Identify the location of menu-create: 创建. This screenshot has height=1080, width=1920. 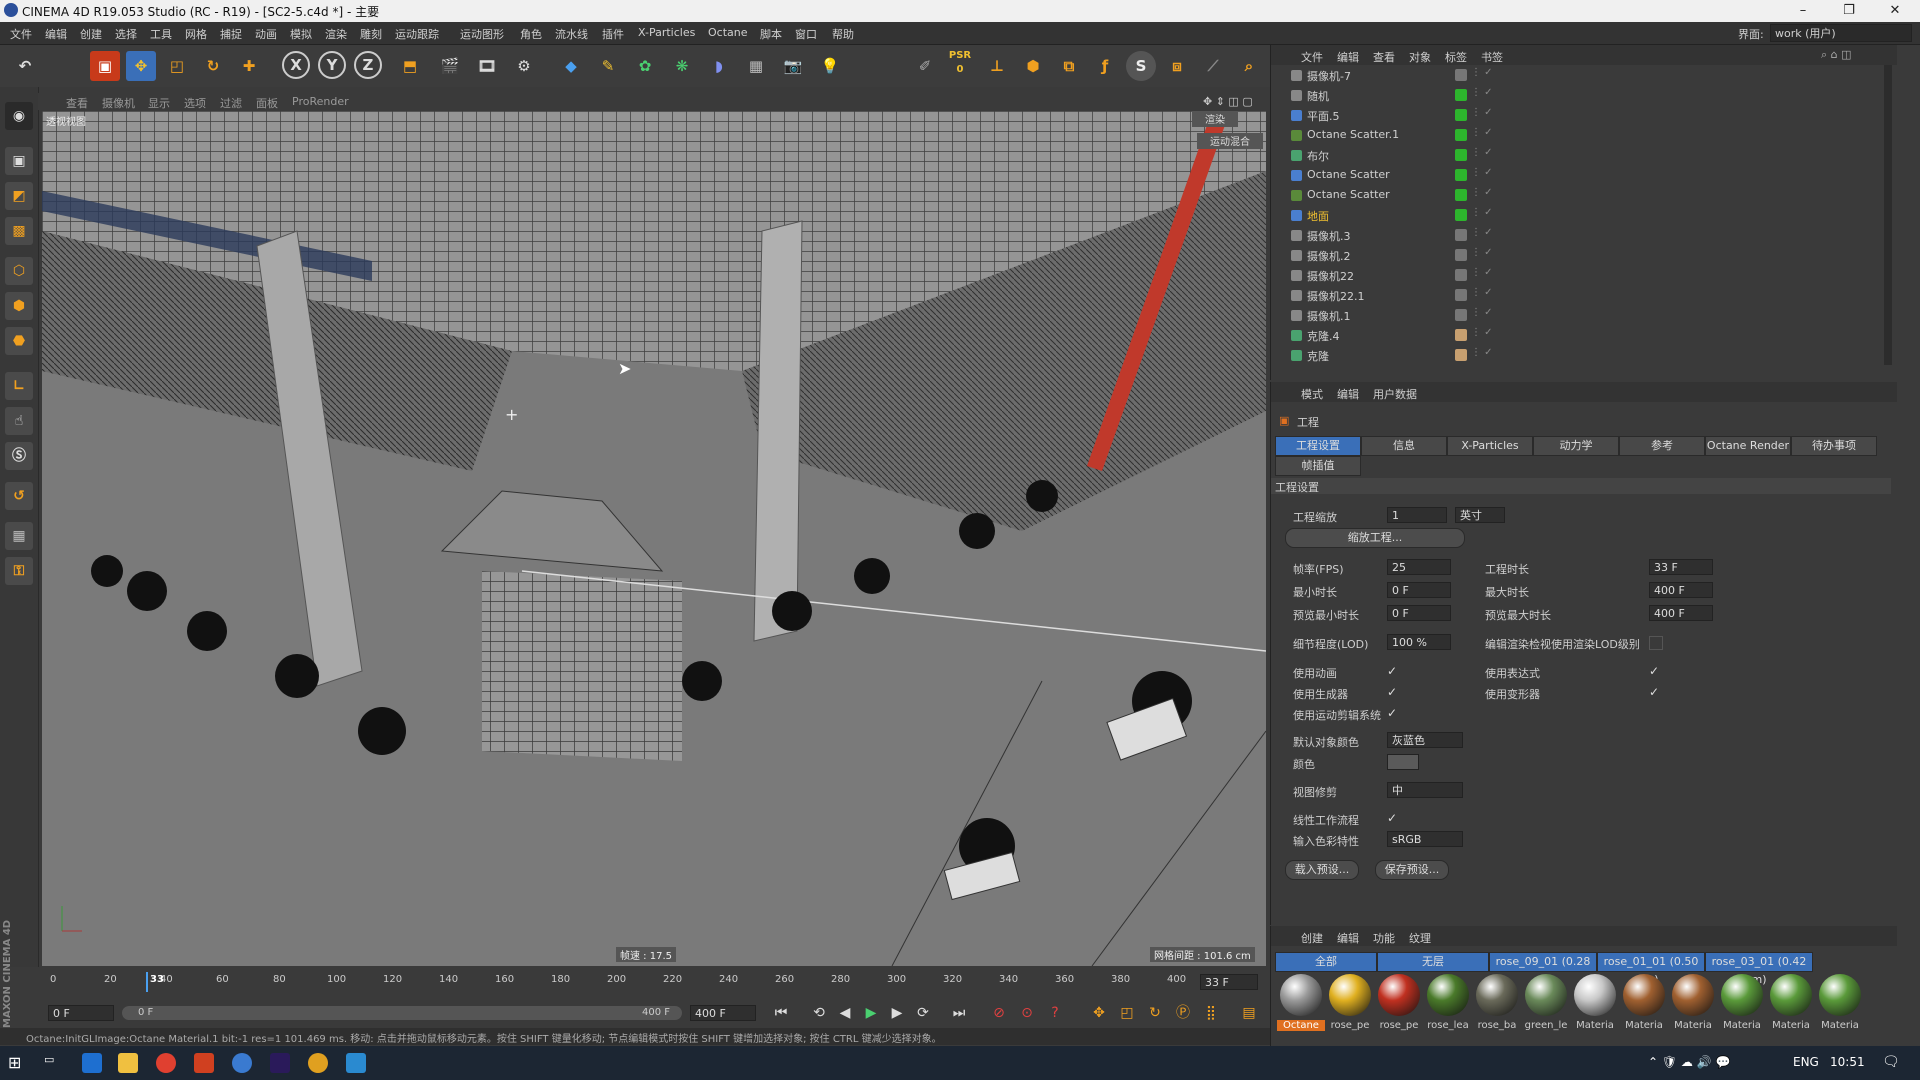
(91, 34).